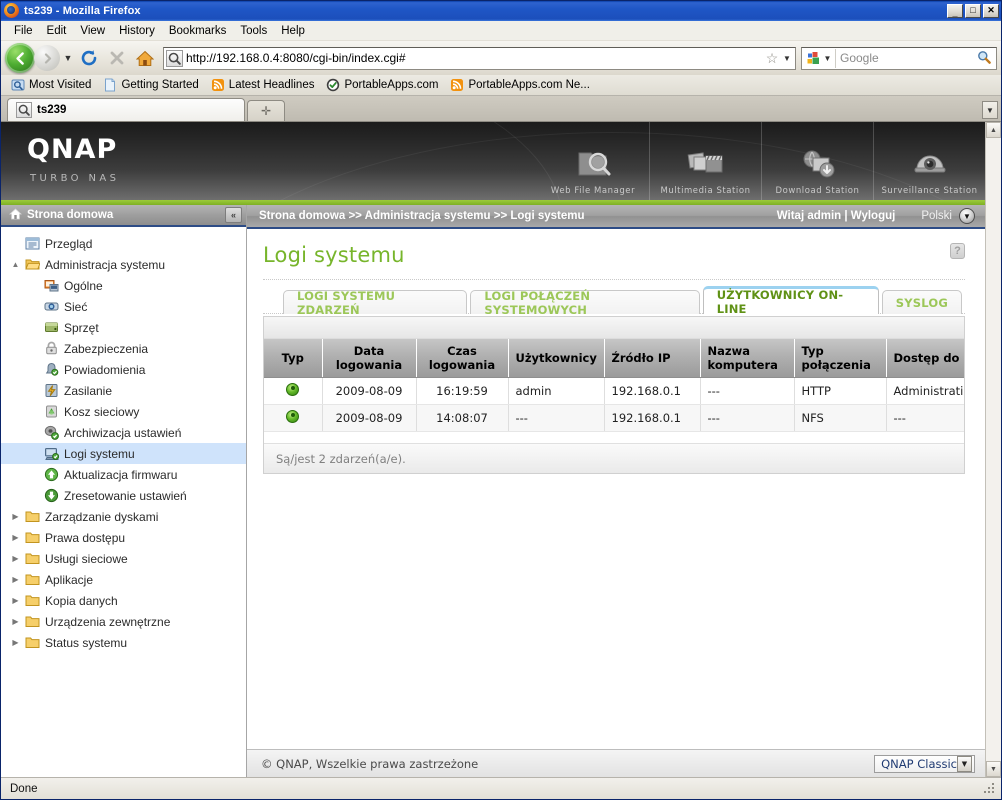 This screenshot has width=1002, height=800. What do you see at coordinates (813, 58) in the screenshot?
I see `google-icon` at bounding box center [813, 58].